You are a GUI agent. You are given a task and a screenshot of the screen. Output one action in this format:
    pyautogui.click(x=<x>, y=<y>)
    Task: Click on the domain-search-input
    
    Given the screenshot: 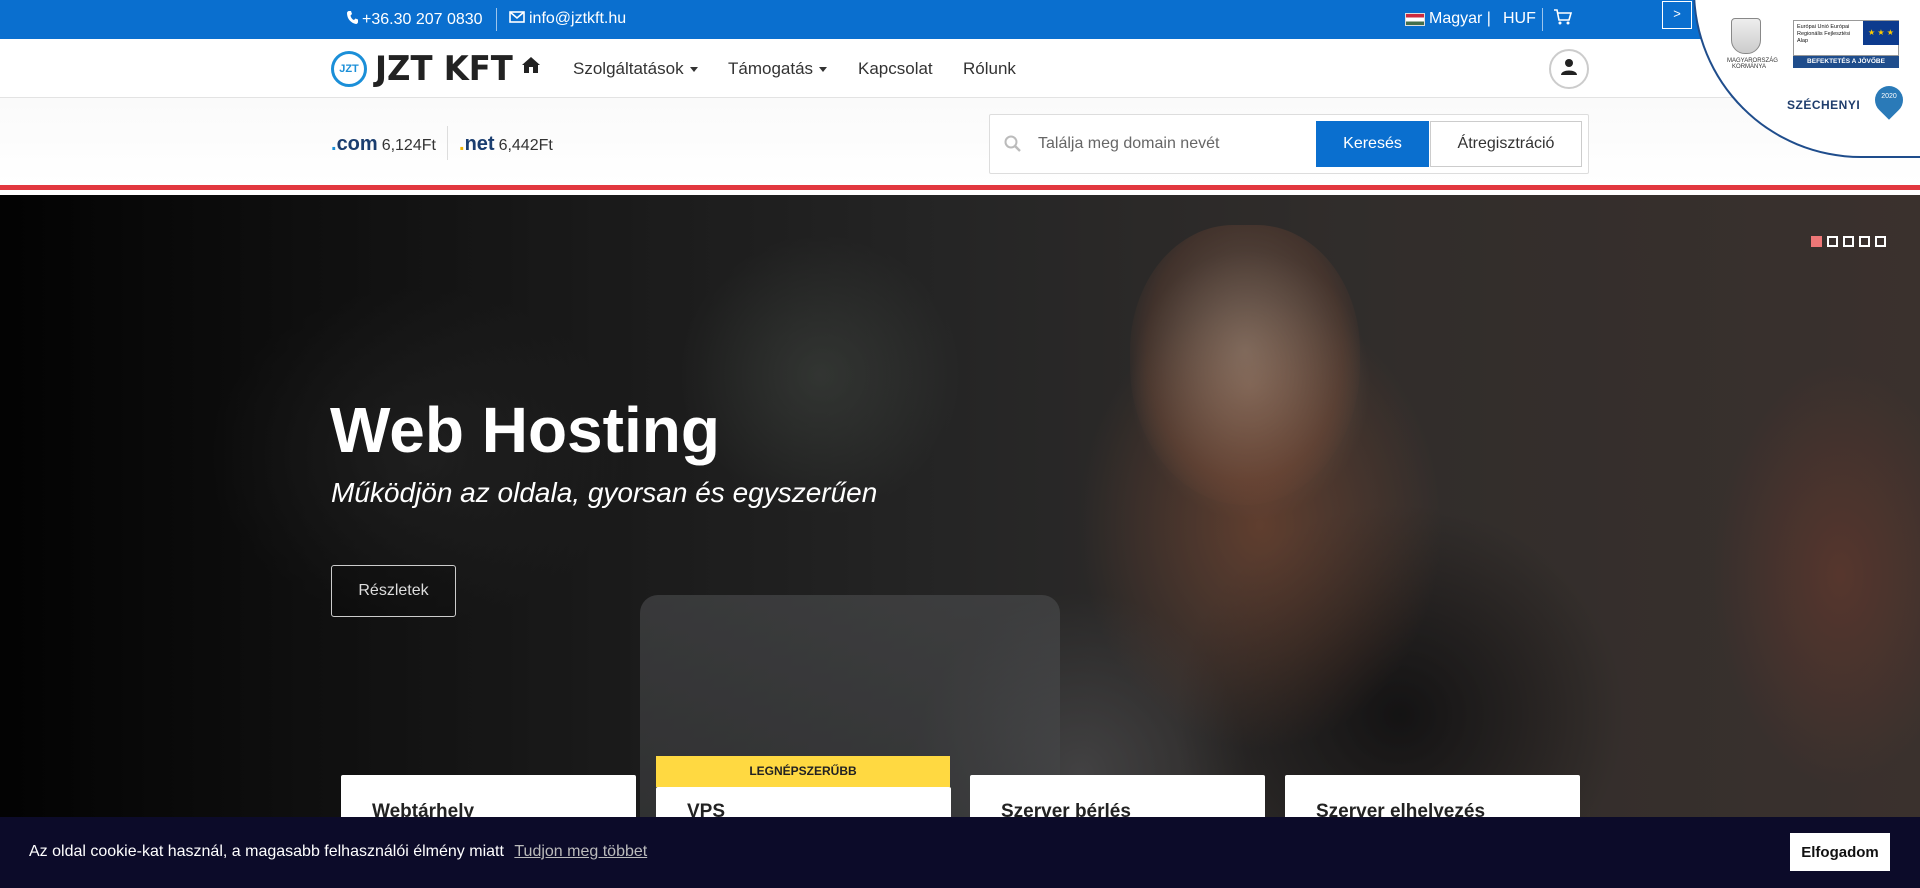 What is the action you would take?
    pyautogui.click(x=1168, y=144)
    